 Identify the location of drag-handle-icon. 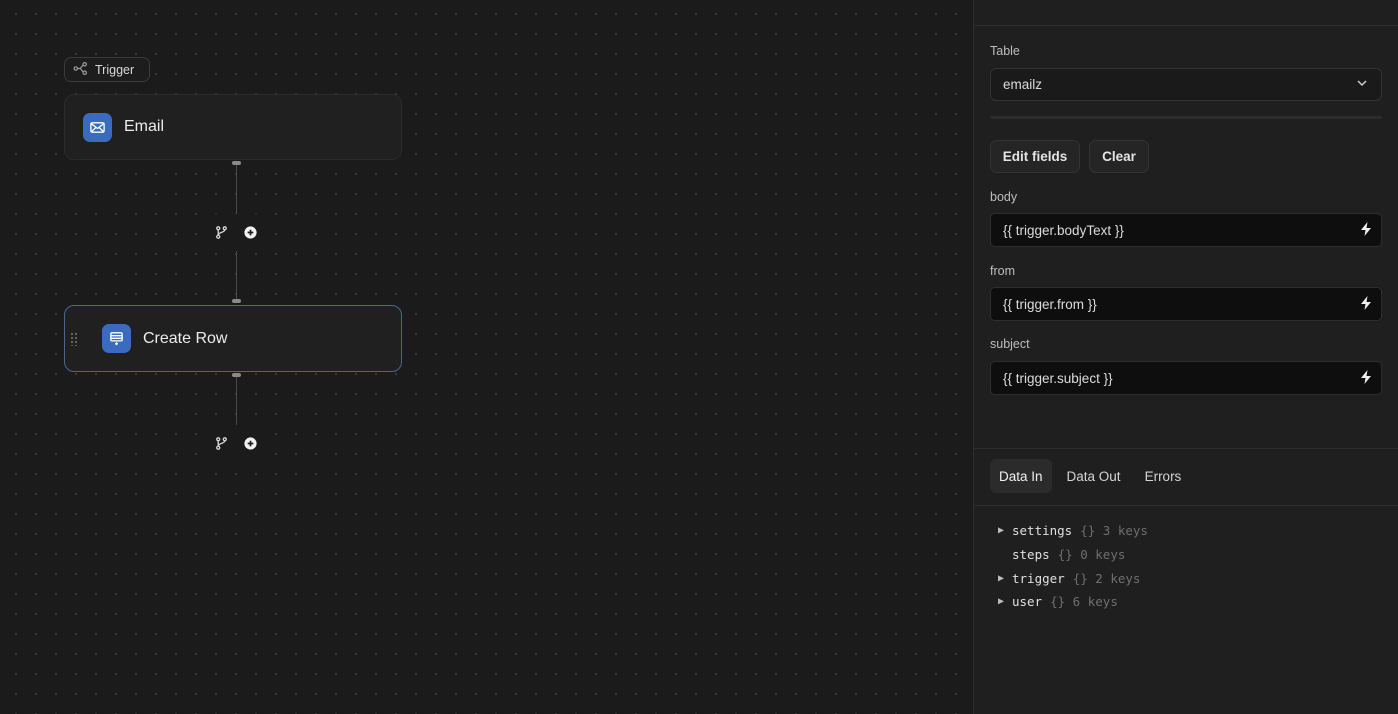
(74, 339).